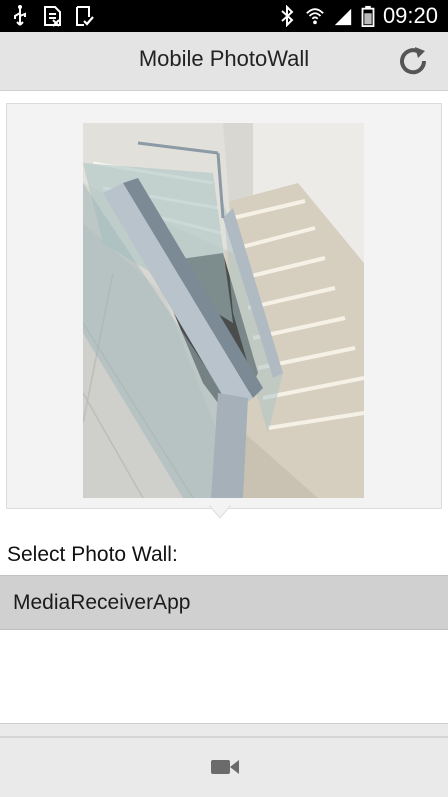 Image resolution: width=448 pixels, height=797 pixels. I want to click on app-header: Mobile PhotoWall, so click(224, 61).